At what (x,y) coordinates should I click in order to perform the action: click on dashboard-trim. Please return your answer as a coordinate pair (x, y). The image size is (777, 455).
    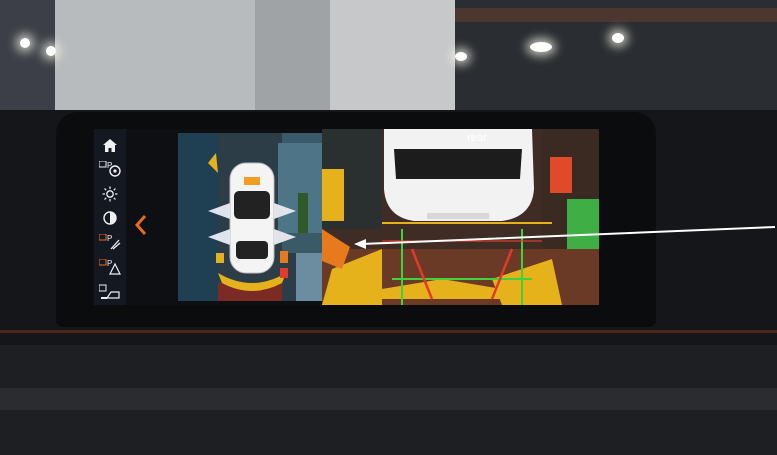
    Looking at the image, I should click on (388, 399).